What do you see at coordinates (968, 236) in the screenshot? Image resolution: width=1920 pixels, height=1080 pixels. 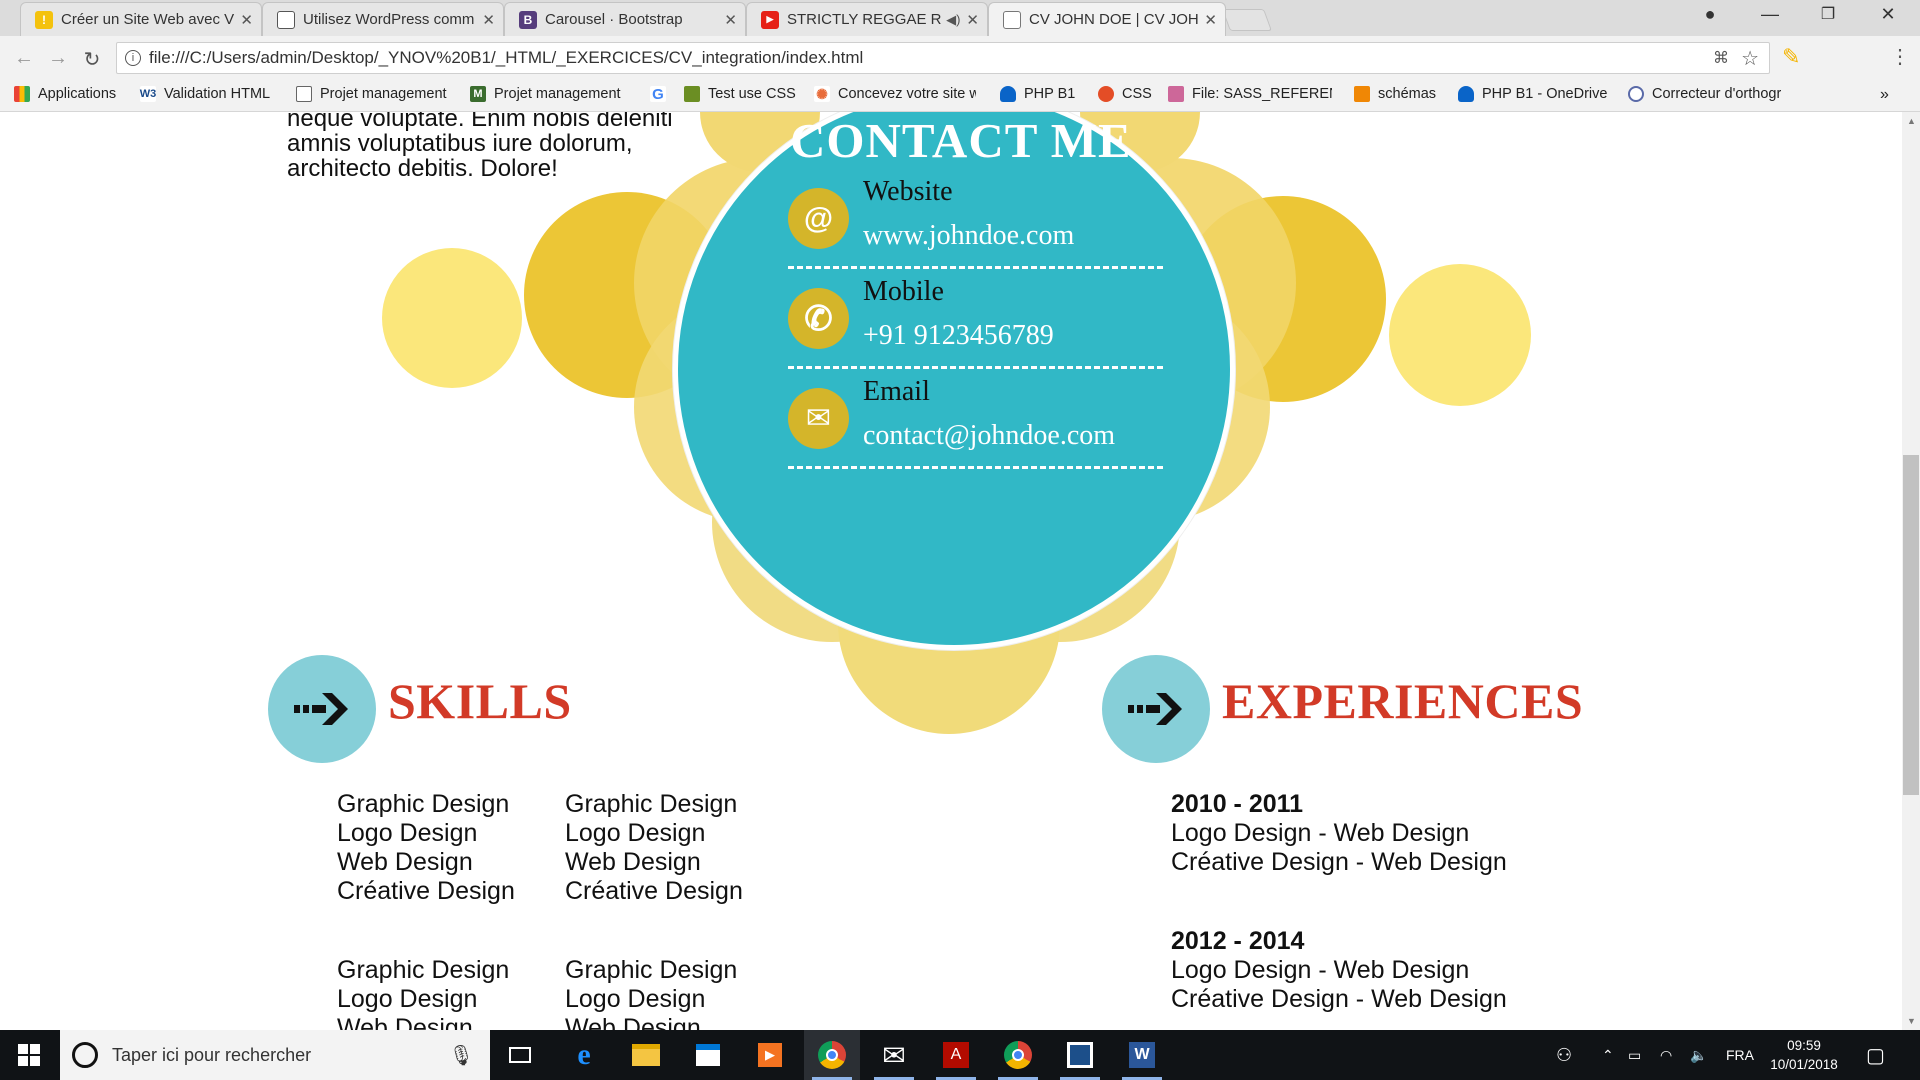 I see `contact-value-website: www.johndoe.com` at bounding box center [968, 236].